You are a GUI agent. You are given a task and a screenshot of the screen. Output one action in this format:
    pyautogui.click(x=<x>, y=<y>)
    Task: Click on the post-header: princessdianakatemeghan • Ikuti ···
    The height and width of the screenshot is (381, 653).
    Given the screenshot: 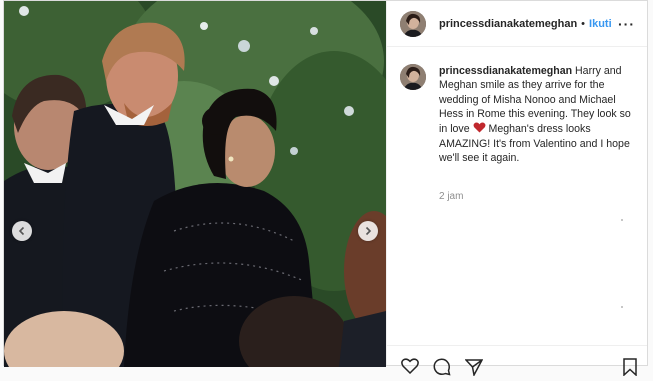 What is the action you would take?
    pyautogui.click(x=517, y=24)
    